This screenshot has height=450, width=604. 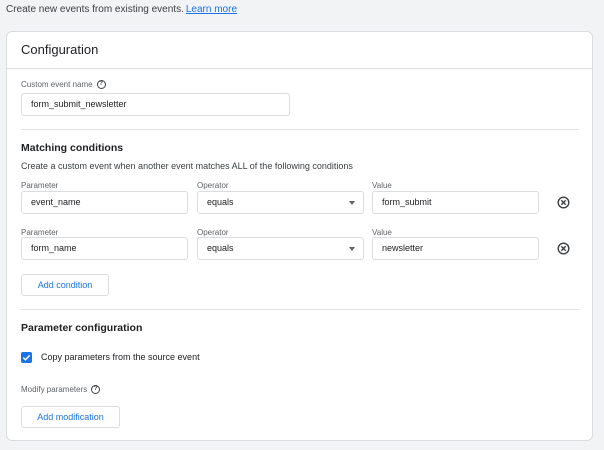 What do you see at coordinates (299, 50) in the screenshot?
I see `card-header: Configuration` at bounding box center [299, 50].